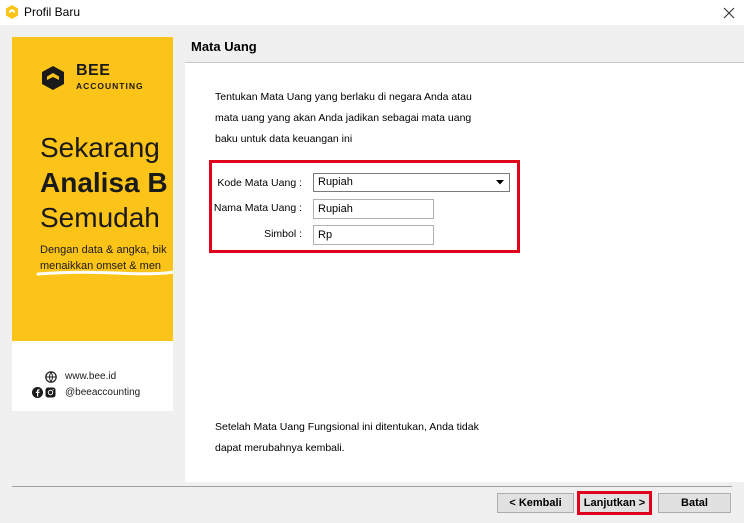 This screenshot has width=744, height=523. I want to click on close-button, so click(729, 12).